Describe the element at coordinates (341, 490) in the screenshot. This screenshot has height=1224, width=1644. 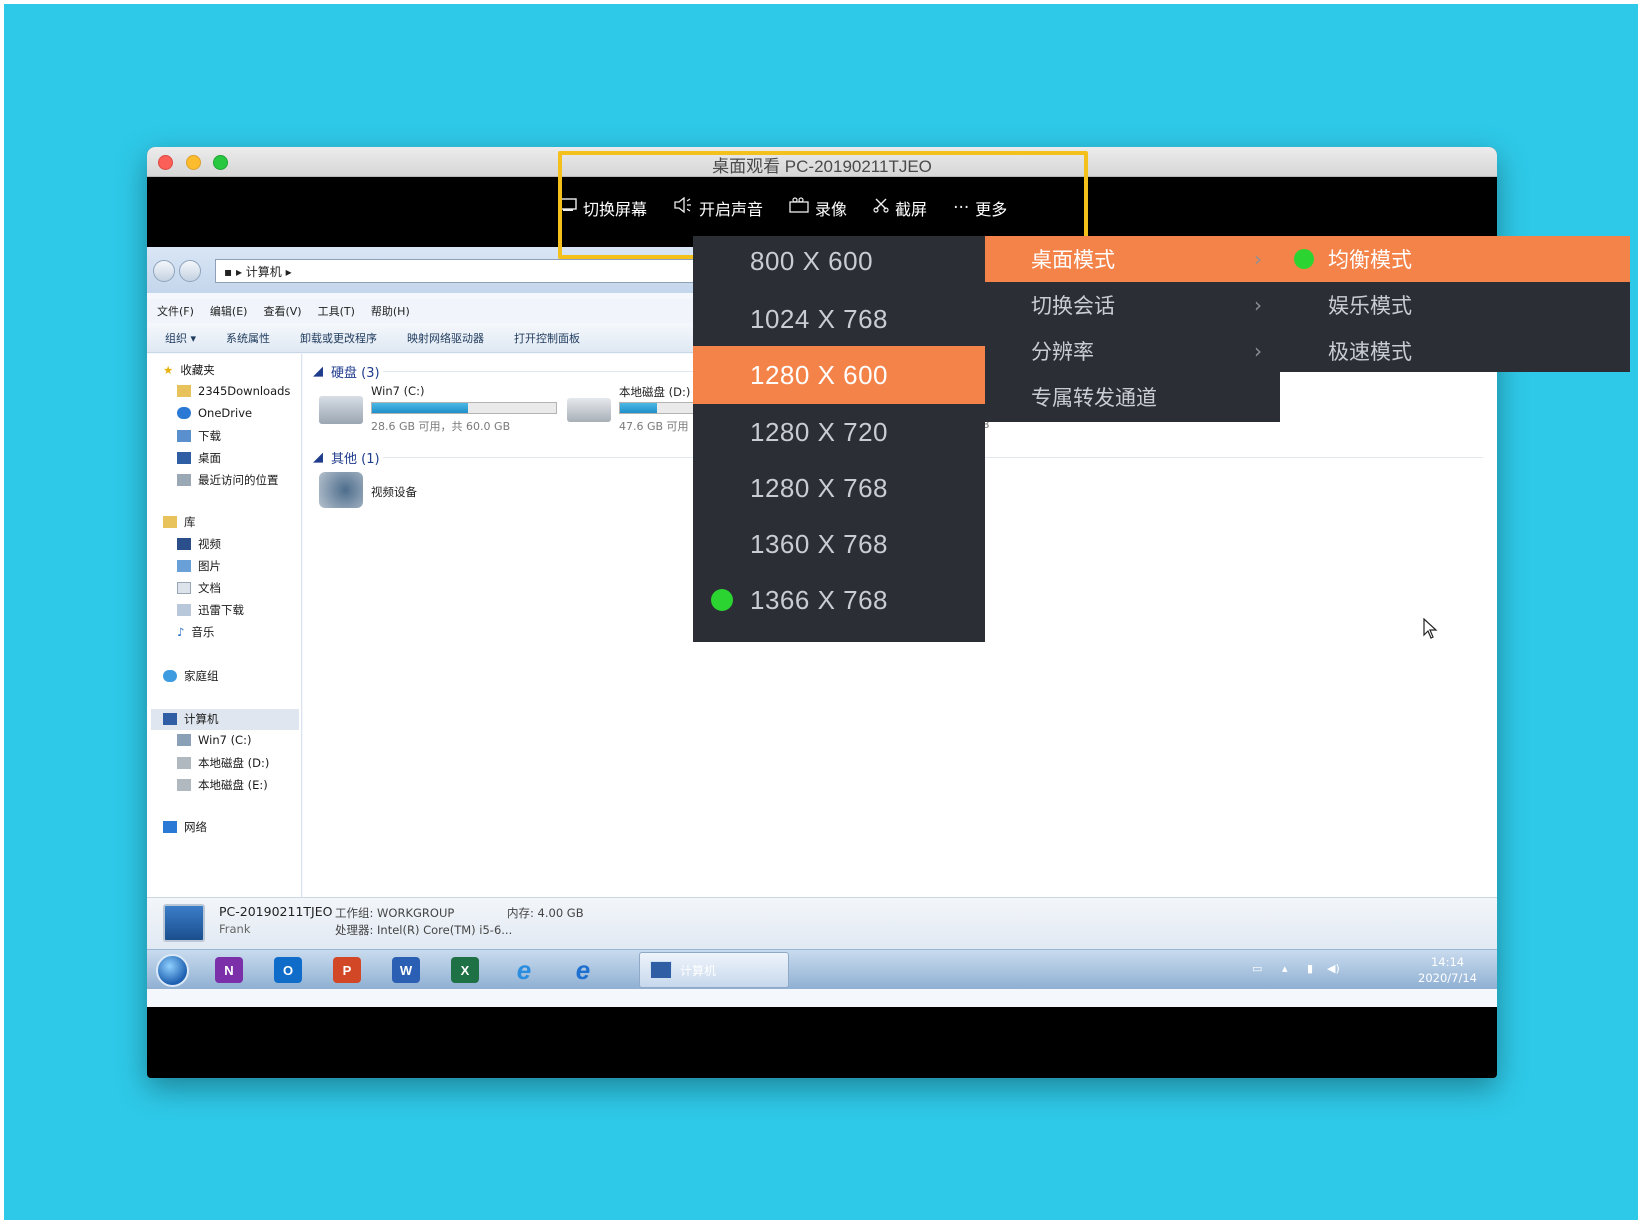
I see `webcam-icon` at that location.